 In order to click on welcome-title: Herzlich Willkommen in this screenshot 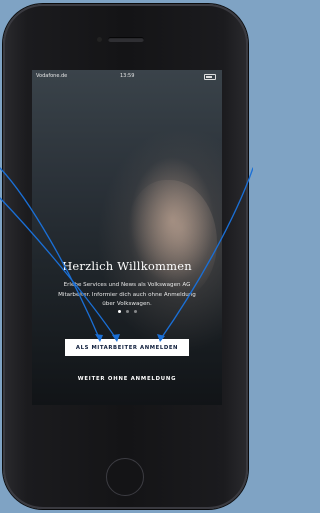, I will do `click(127, 266)`.